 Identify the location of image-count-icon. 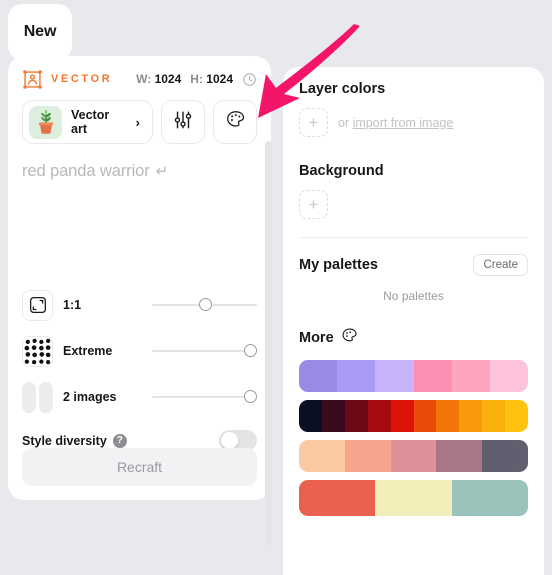
(37, 397).